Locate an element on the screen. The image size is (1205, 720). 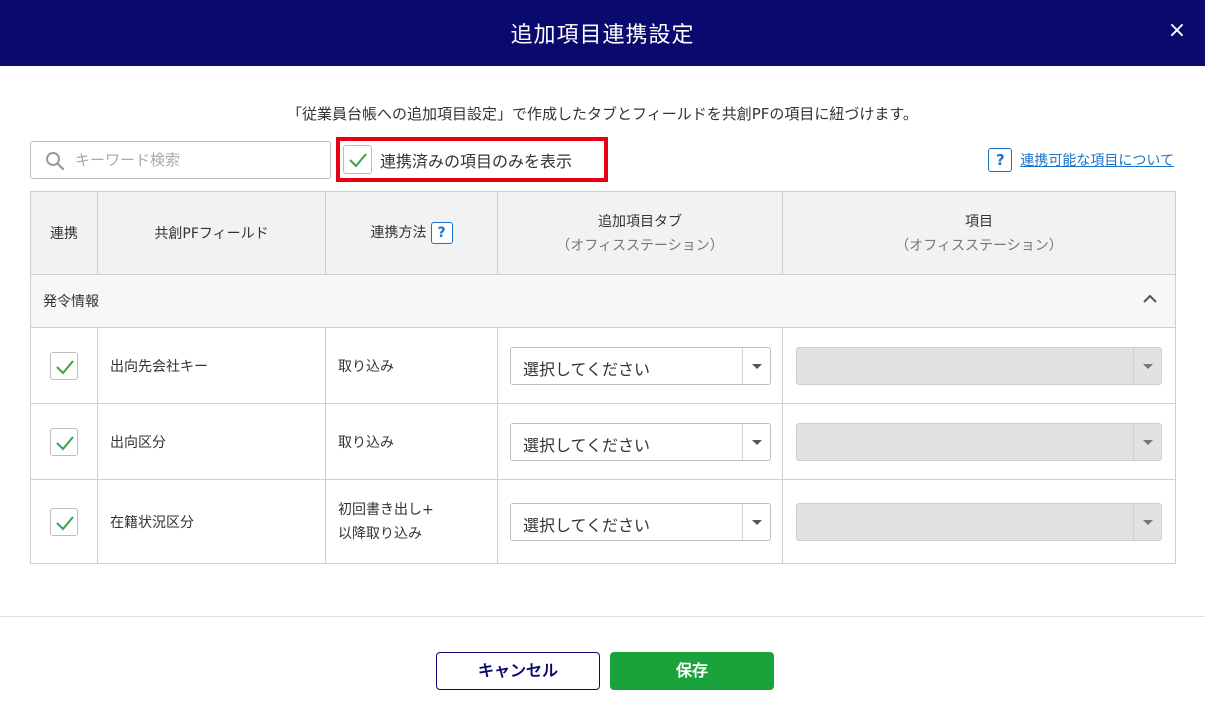
table-row: 在籍状況区分 初回書き出し+ 以降取り込み 選択してください is located at coordinates (603, 521).